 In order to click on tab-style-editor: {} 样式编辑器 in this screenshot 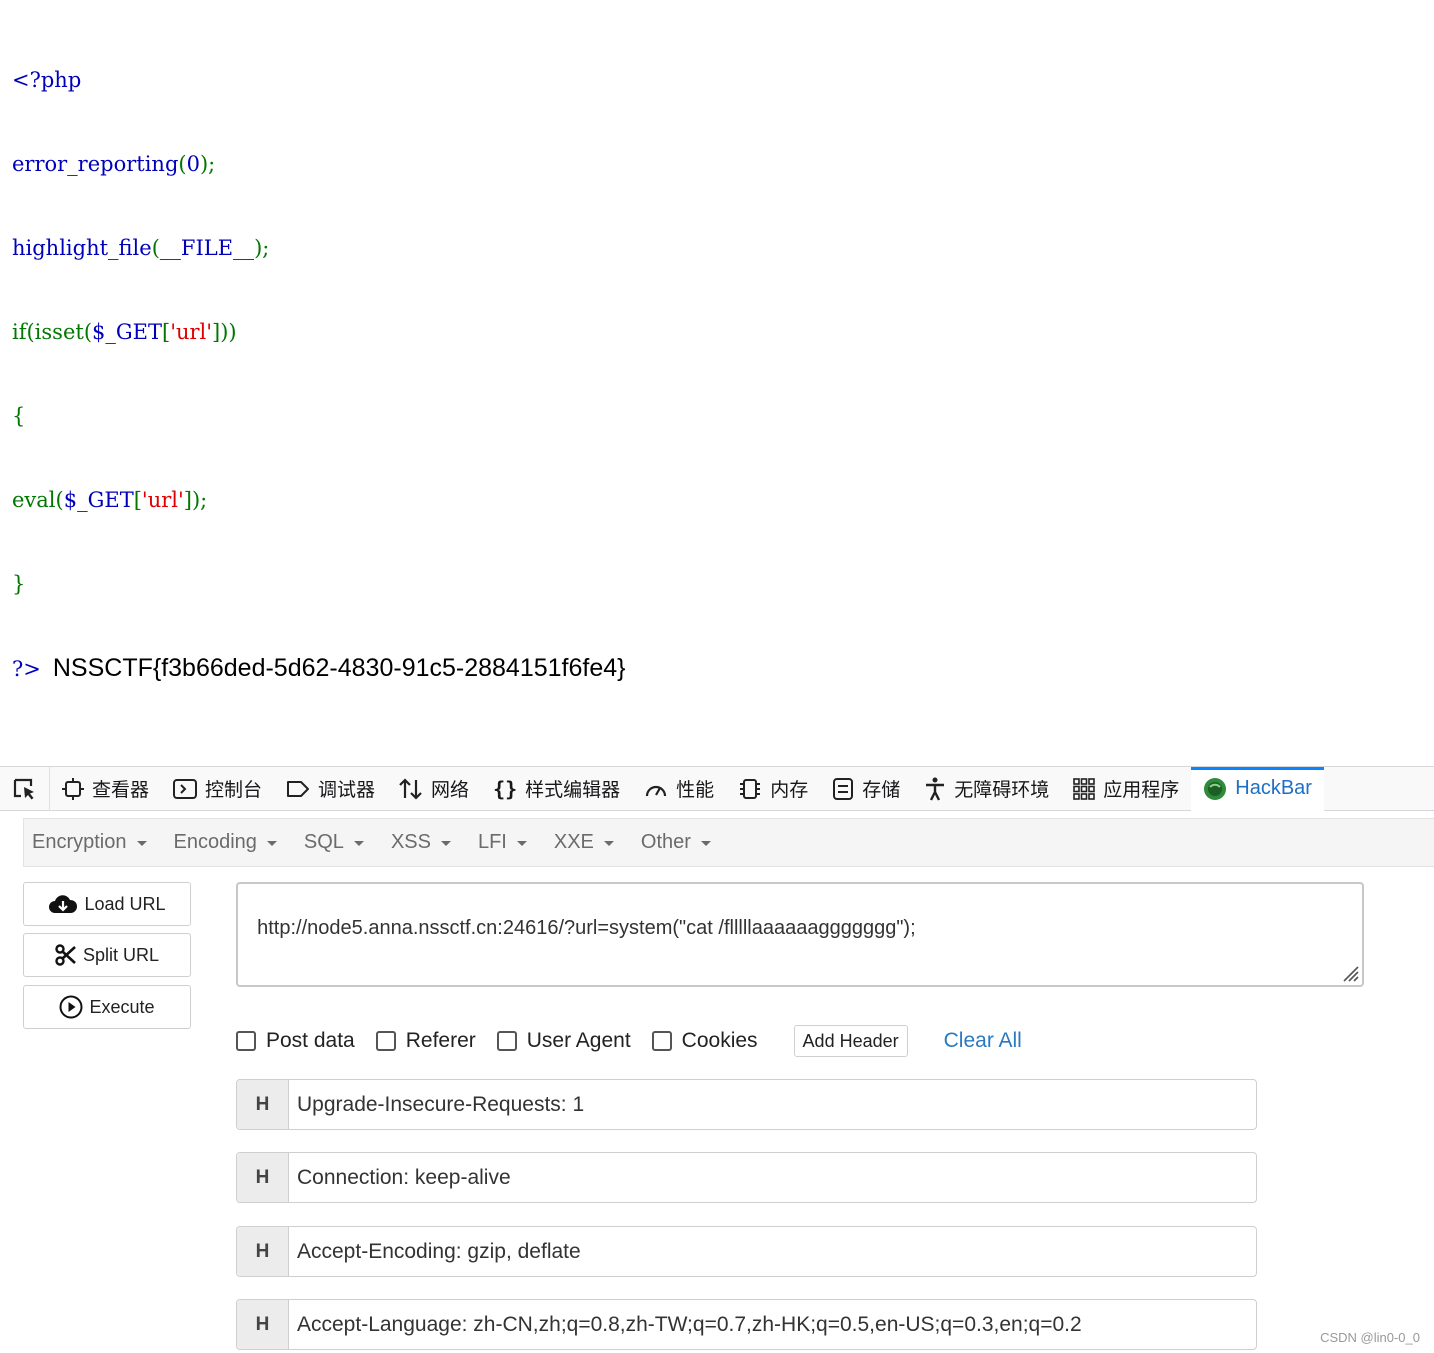, I will do `click(556, 789)`.